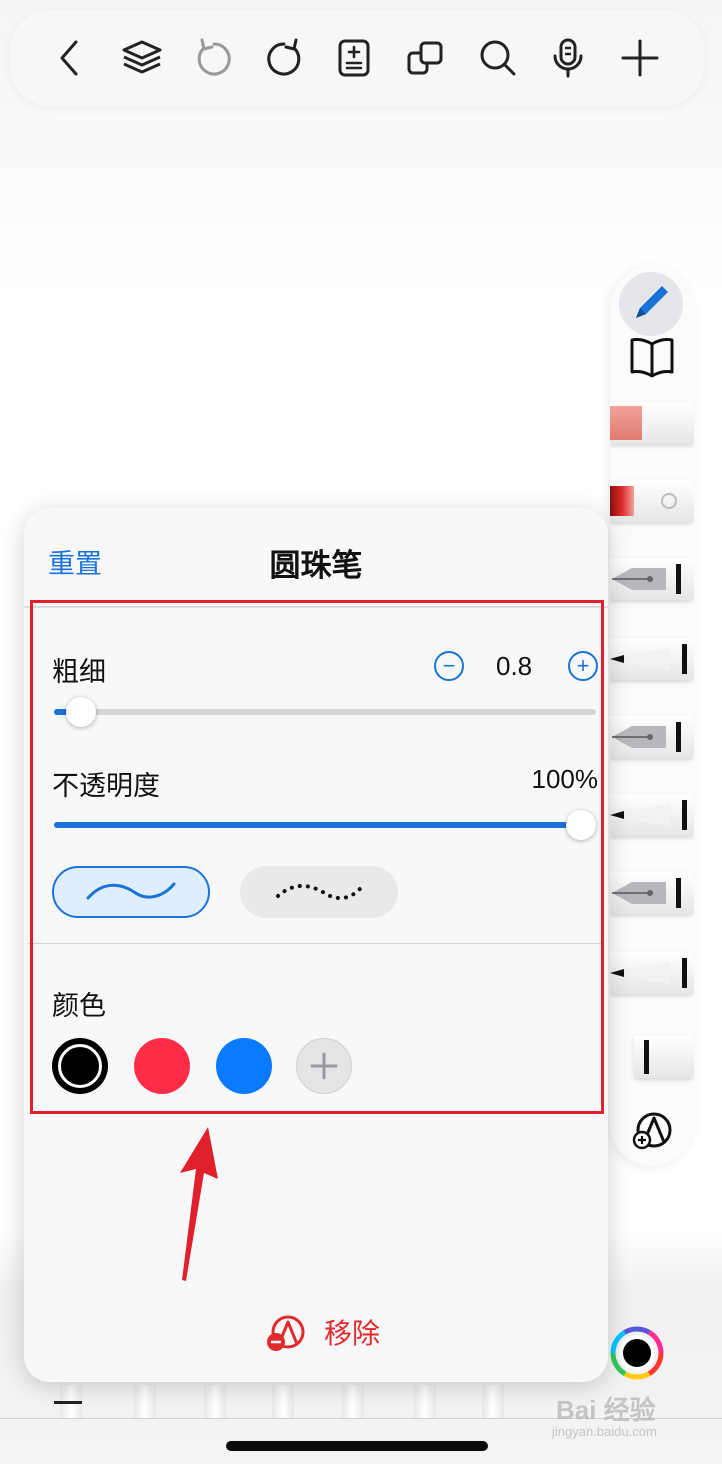 The image size is (722, 1464). Describe the element at coordinates (637, 1353) in the screenshot. I see `color-wheel-icon` at that location.